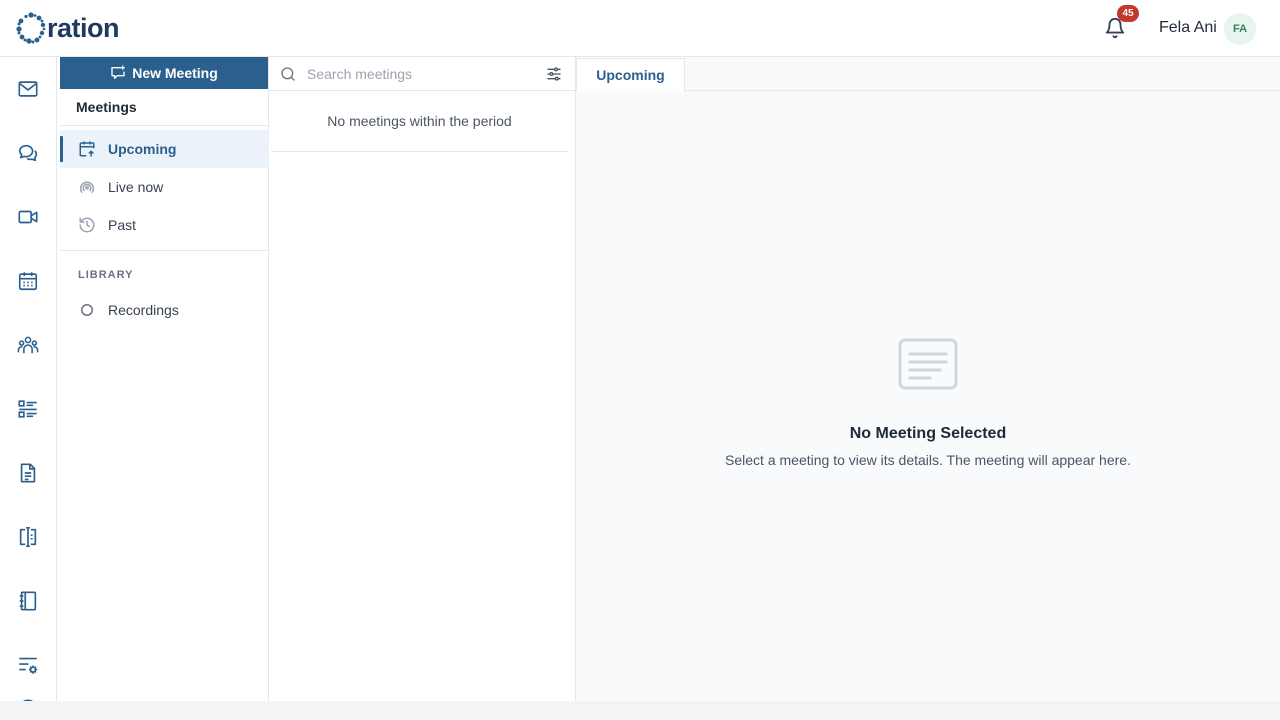 The image size is (1280, 720). Describe the element at coordinates (1188, 28) in the screenshot. I see `user-name: Fela Ani` at that location.